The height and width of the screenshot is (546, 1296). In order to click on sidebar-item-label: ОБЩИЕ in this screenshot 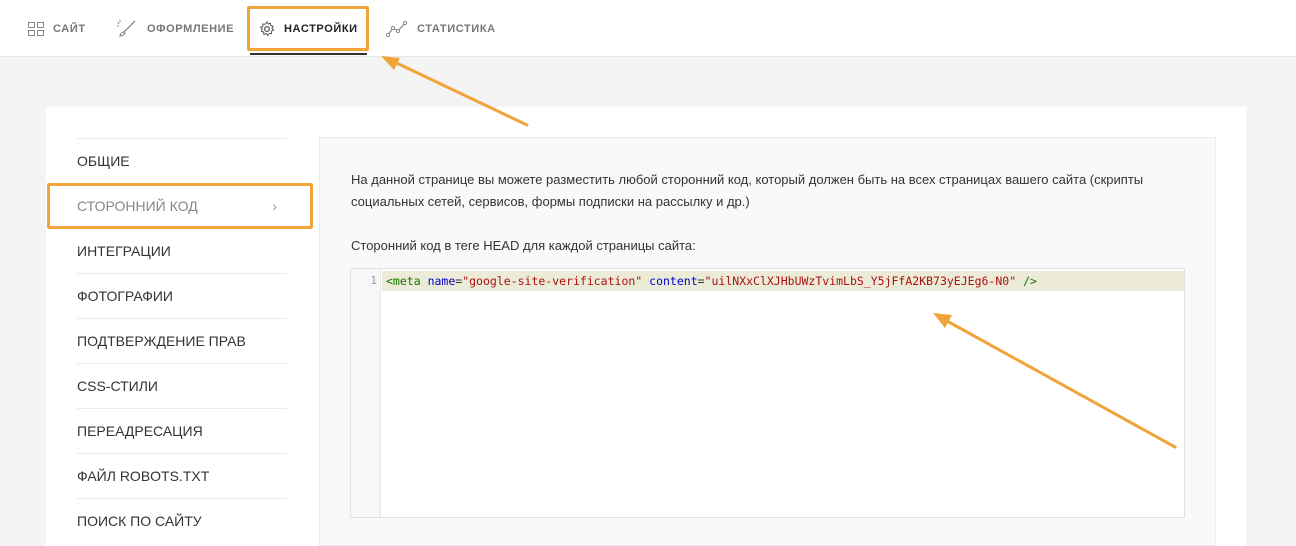, I will do `click(103, 161)`.